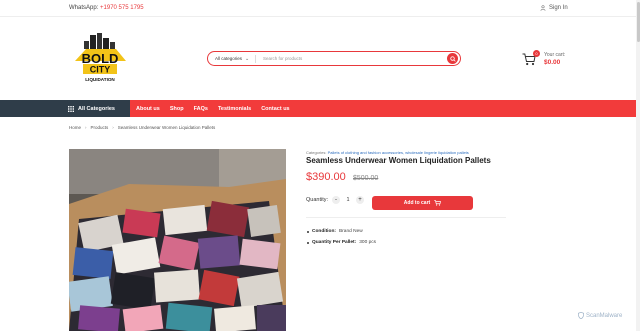 The image size is (640, 331). Describe the element at coordinates (75, 127) in the screenshot. I see `breadcrumb-home: Home` at that location.